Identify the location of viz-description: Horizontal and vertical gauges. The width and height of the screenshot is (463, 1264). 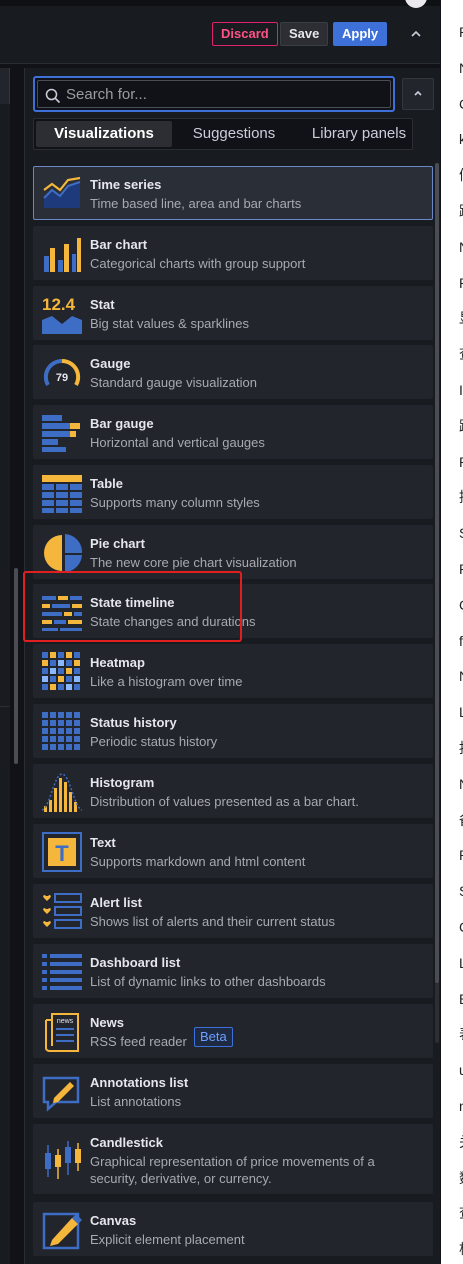
(177, 442).